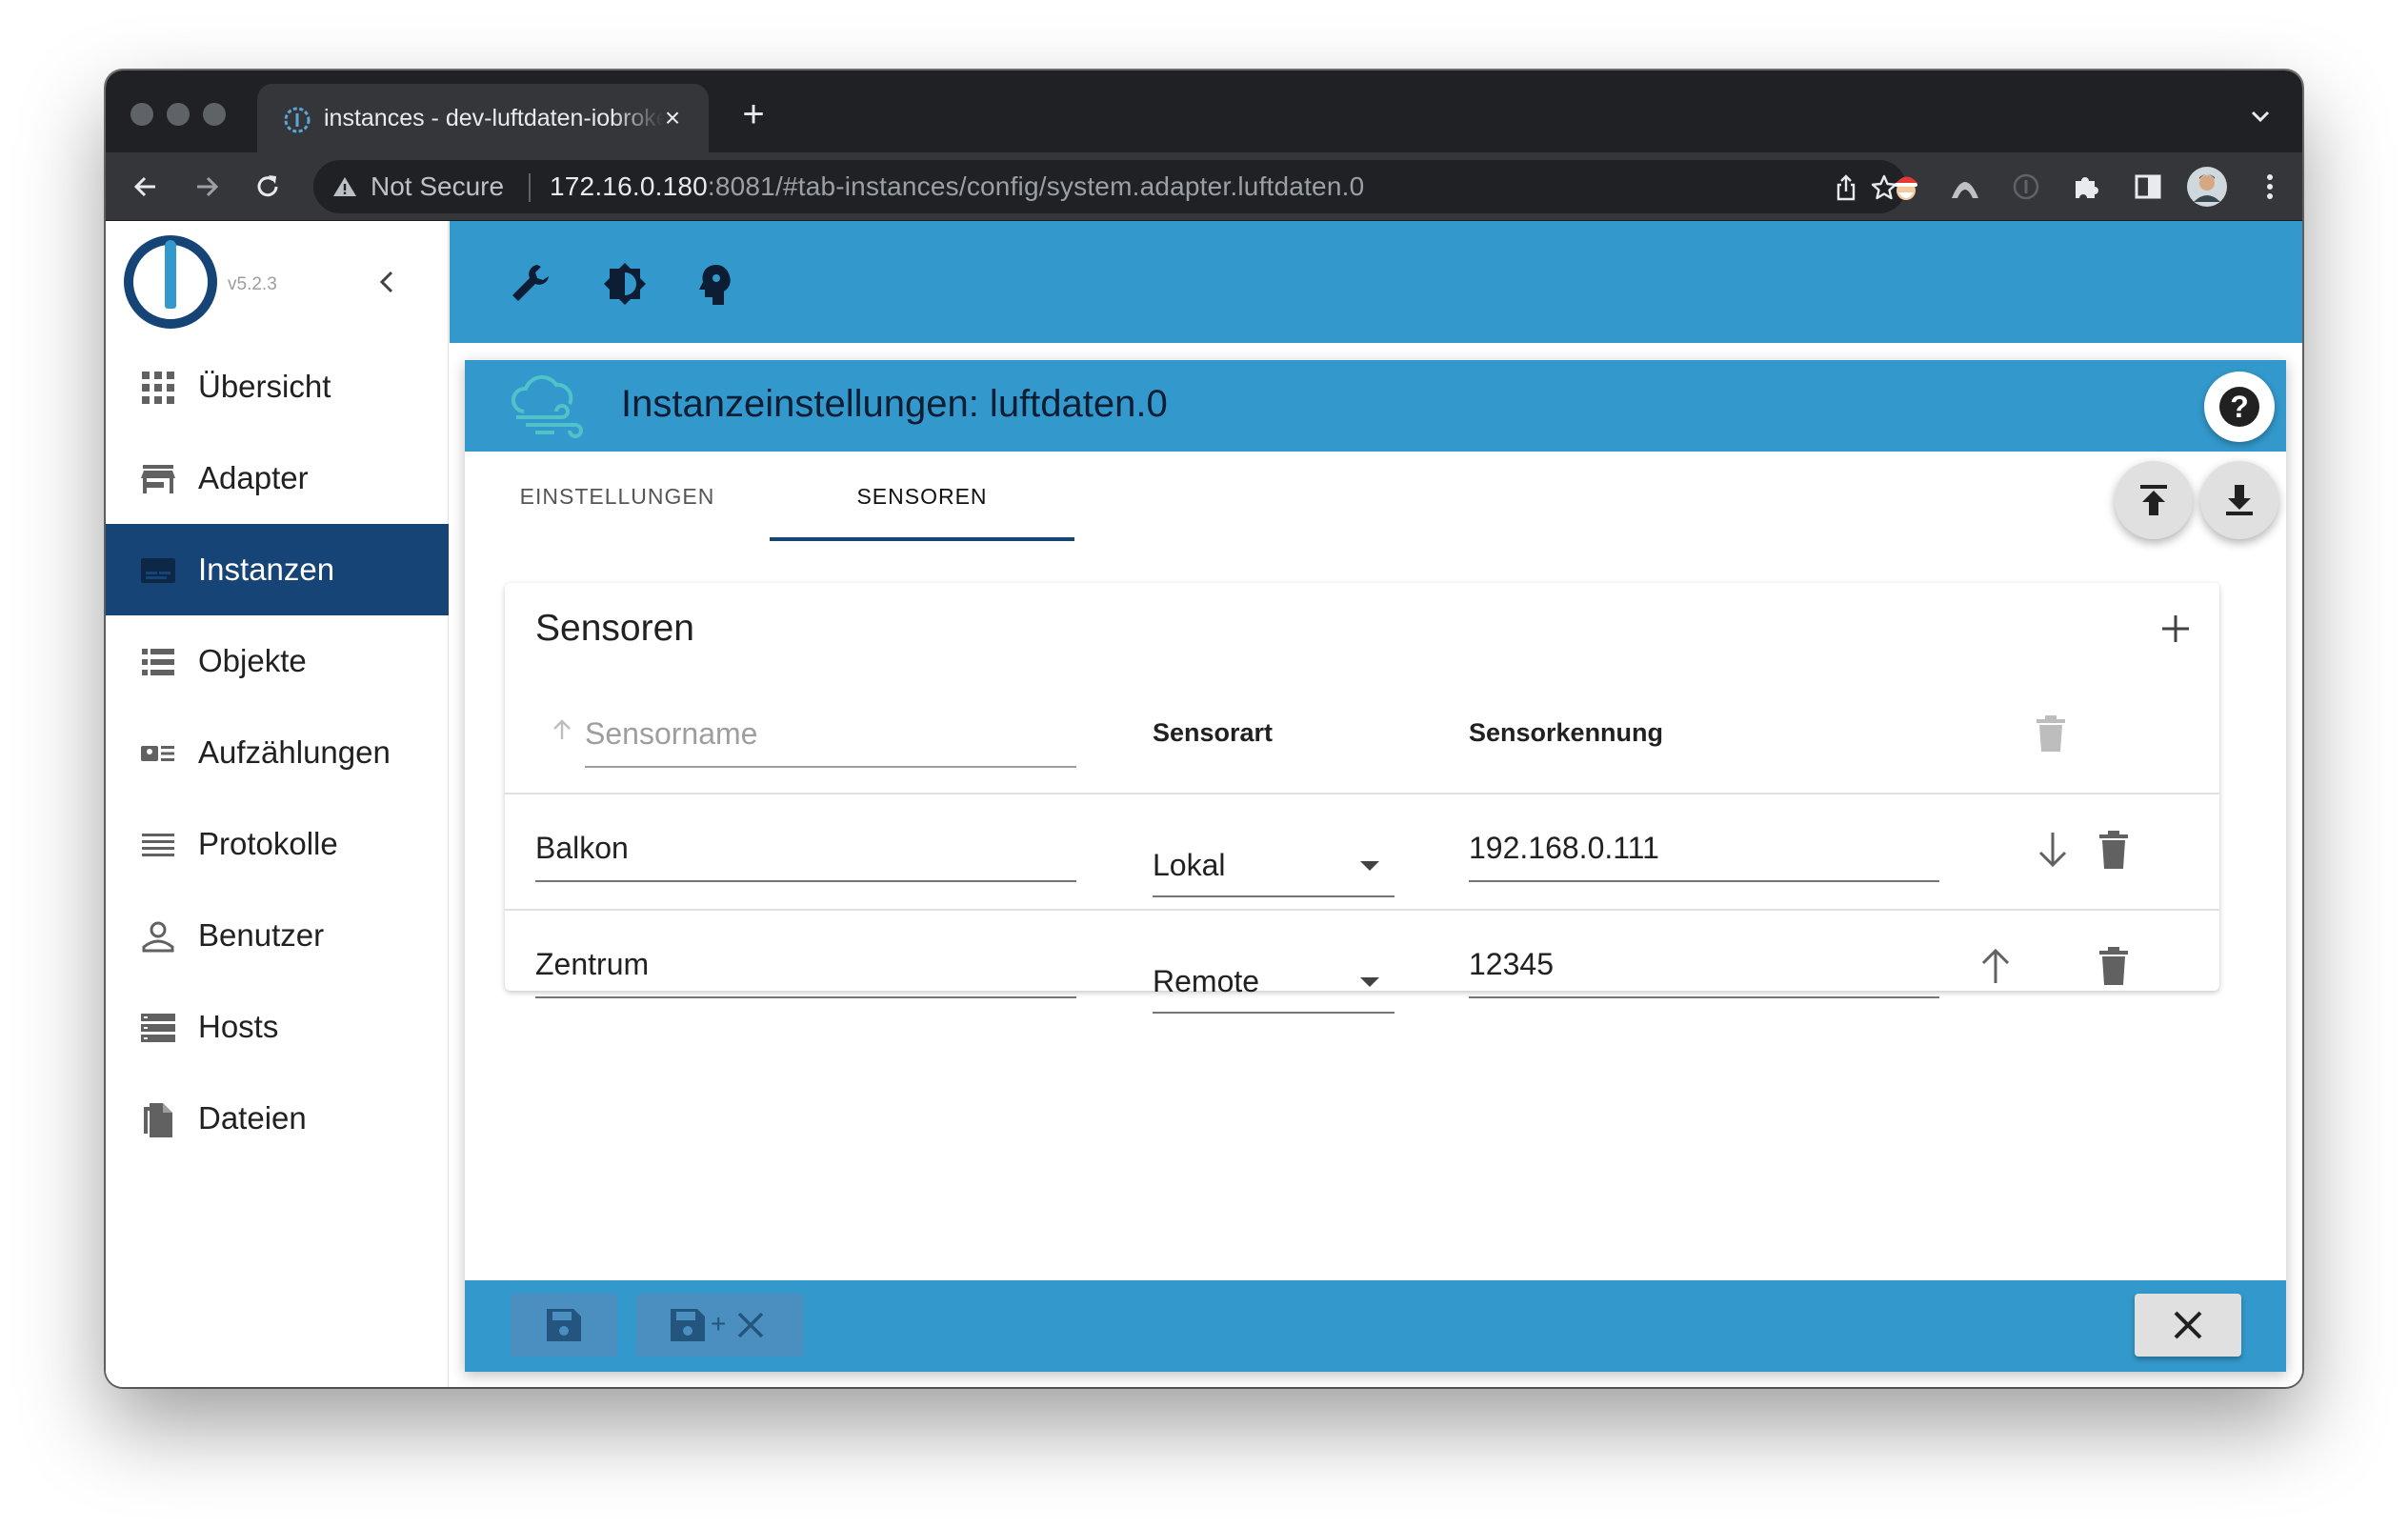  Describe the element at coordinates (157, 754) in the screenshot. I see `enum-icon` at that location.